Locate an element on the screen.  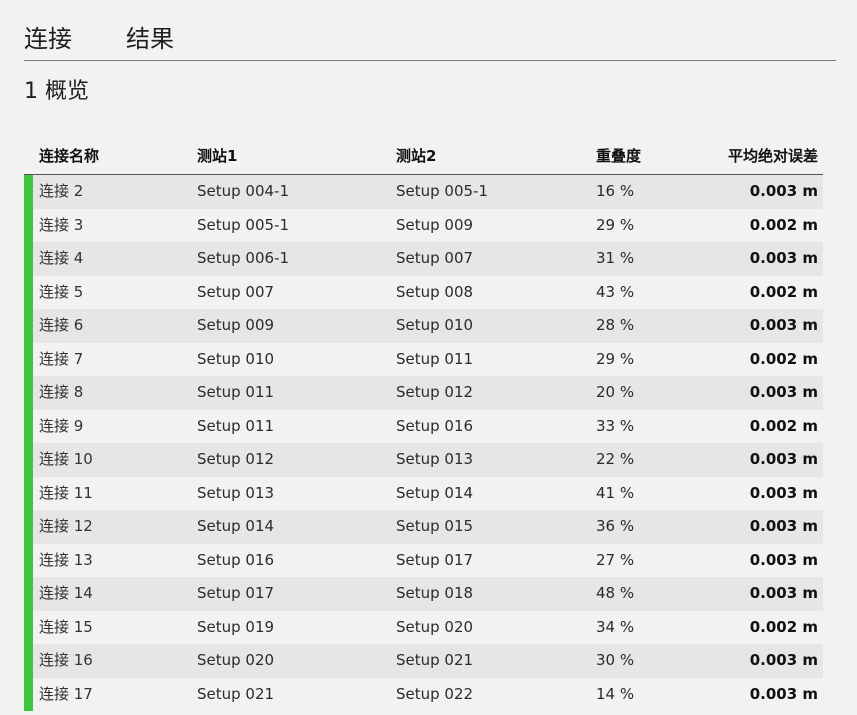
cell-connection-name: 连接 12 is located at coordinates (66, 526).